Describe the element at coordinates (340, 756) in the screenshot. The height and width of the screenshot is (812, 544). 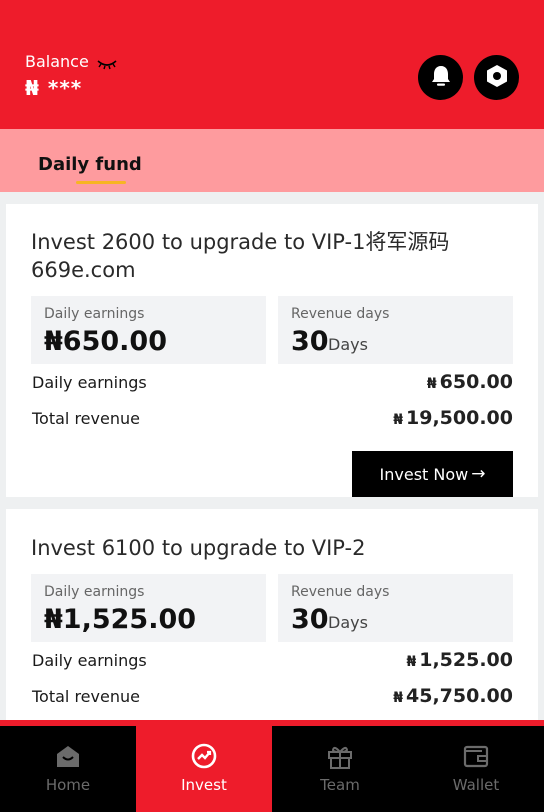
I see `gift-icon` at that location.